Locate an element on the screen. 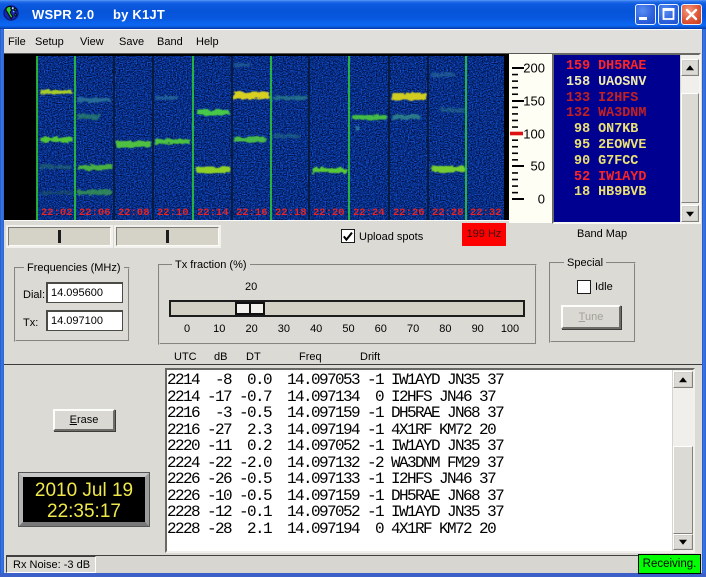 This screenshot has height=577, width=706. svg-text: 22:32 is located at coordinates (486, 213).